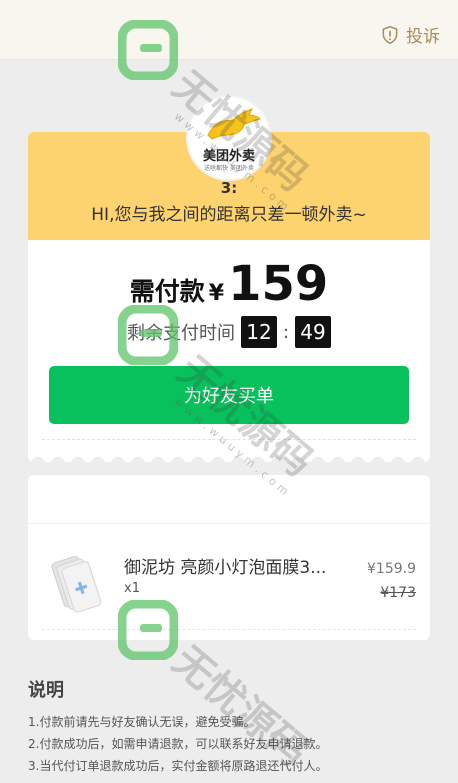  What do you see at coordinates (229, 395) in the screenshot?
I see `pay-for-friend-button: 为好友买单` at bounding box center [229, 395].